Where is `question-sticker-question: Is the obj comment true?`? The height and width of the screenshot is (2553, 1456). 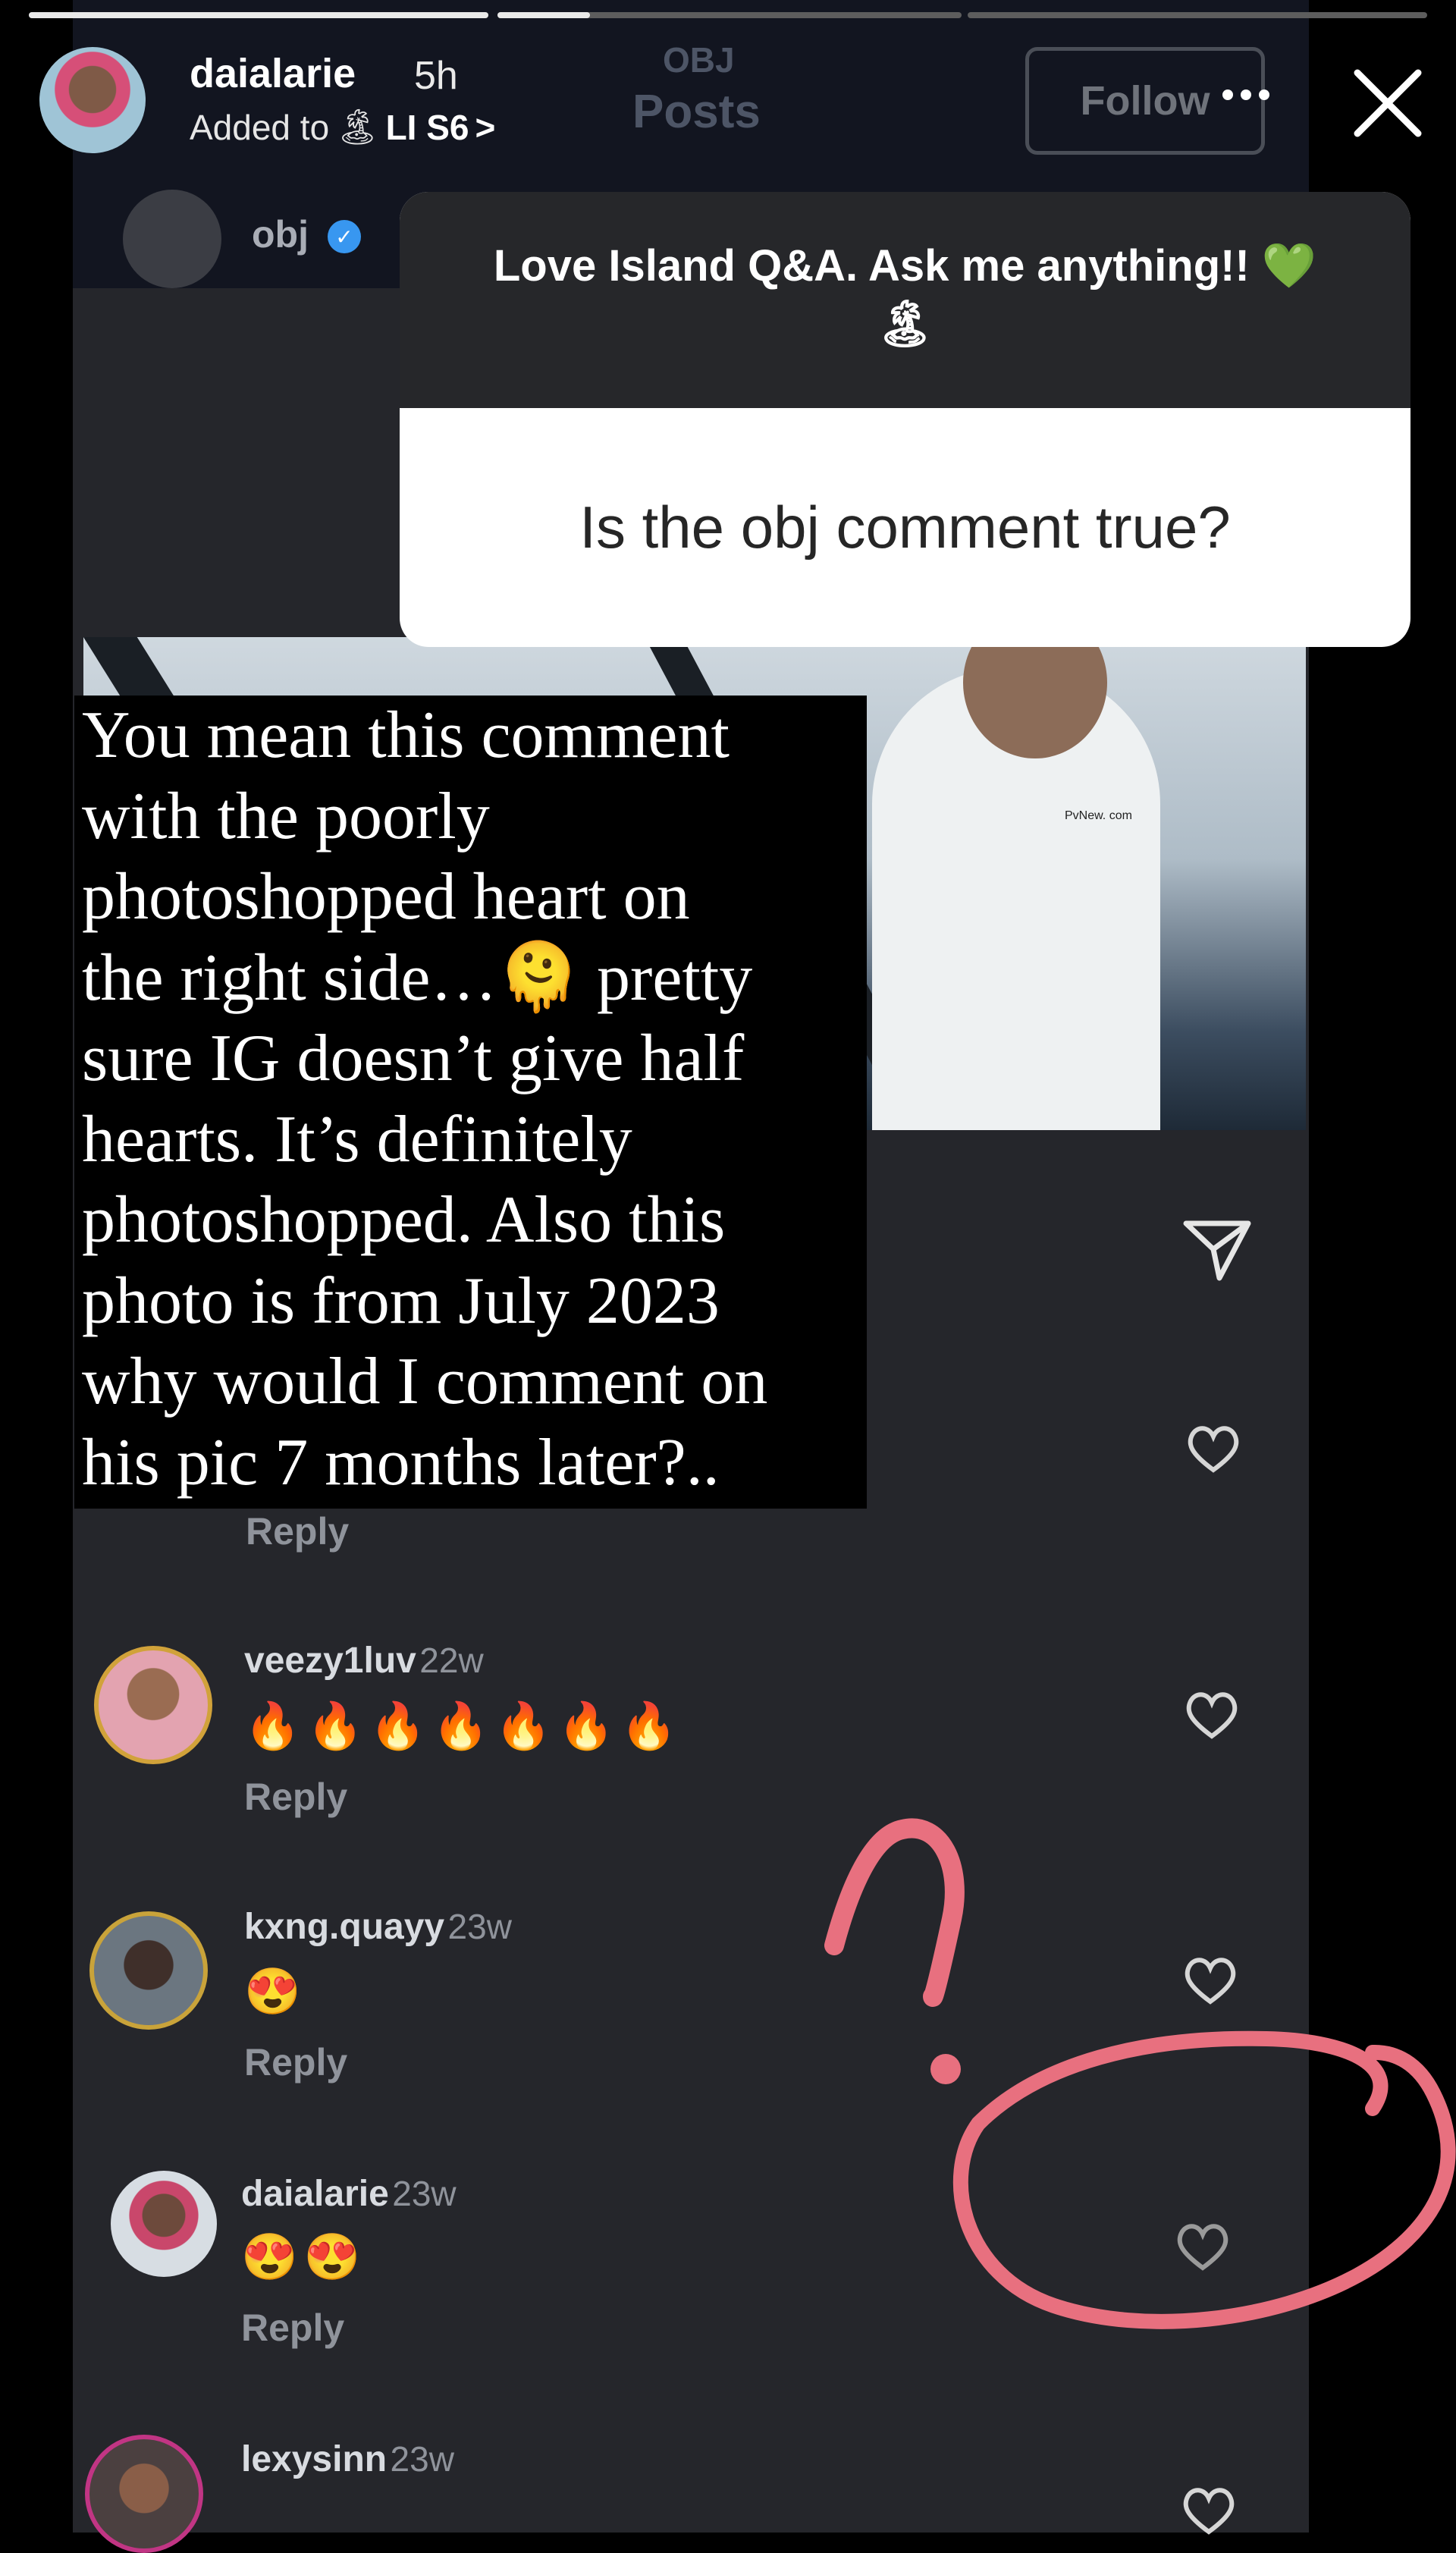
question-sticker-question: Is the obj comment true? is located at coordinates (905, 527).